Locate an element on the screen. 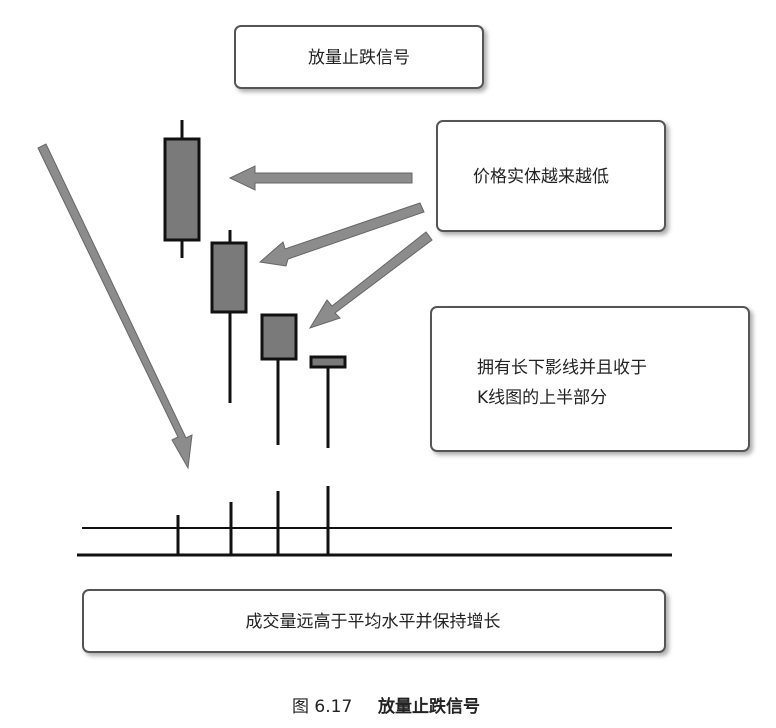 This screenshot has width=776, height=728. volume-area is located at coordinates (374, 521).